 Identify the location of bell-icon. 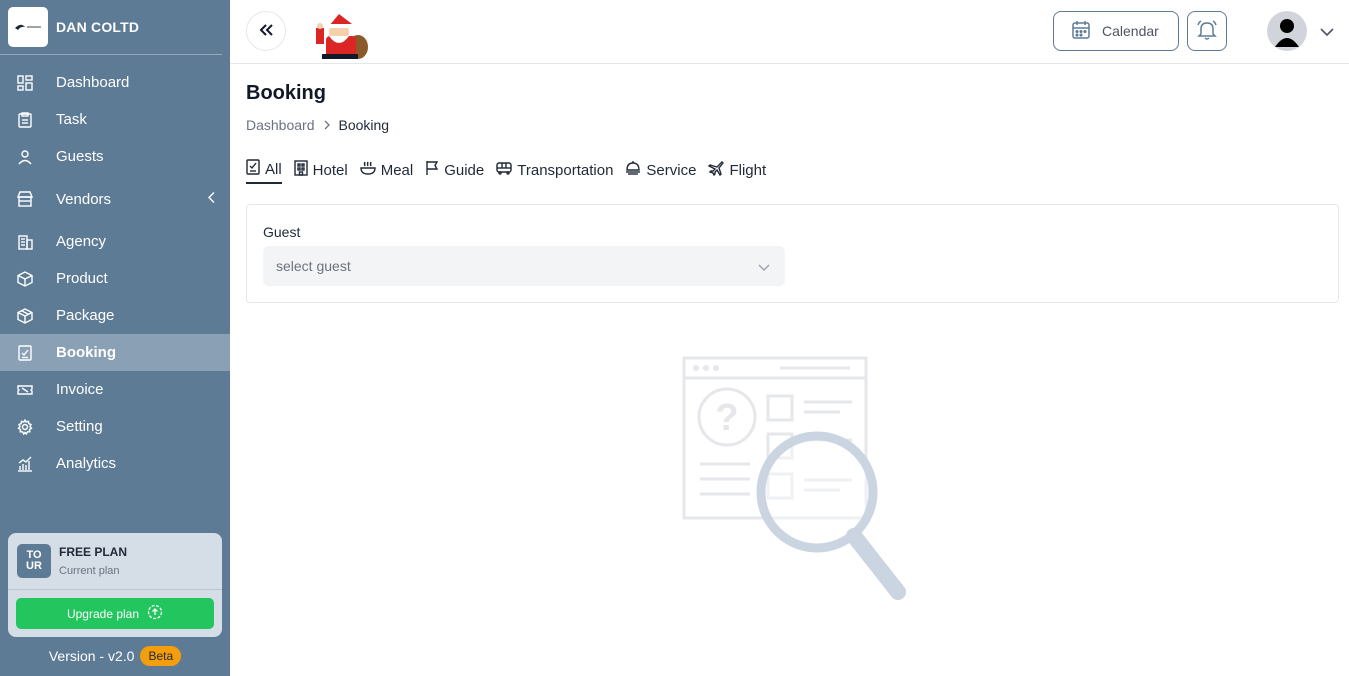
(1207, 31).